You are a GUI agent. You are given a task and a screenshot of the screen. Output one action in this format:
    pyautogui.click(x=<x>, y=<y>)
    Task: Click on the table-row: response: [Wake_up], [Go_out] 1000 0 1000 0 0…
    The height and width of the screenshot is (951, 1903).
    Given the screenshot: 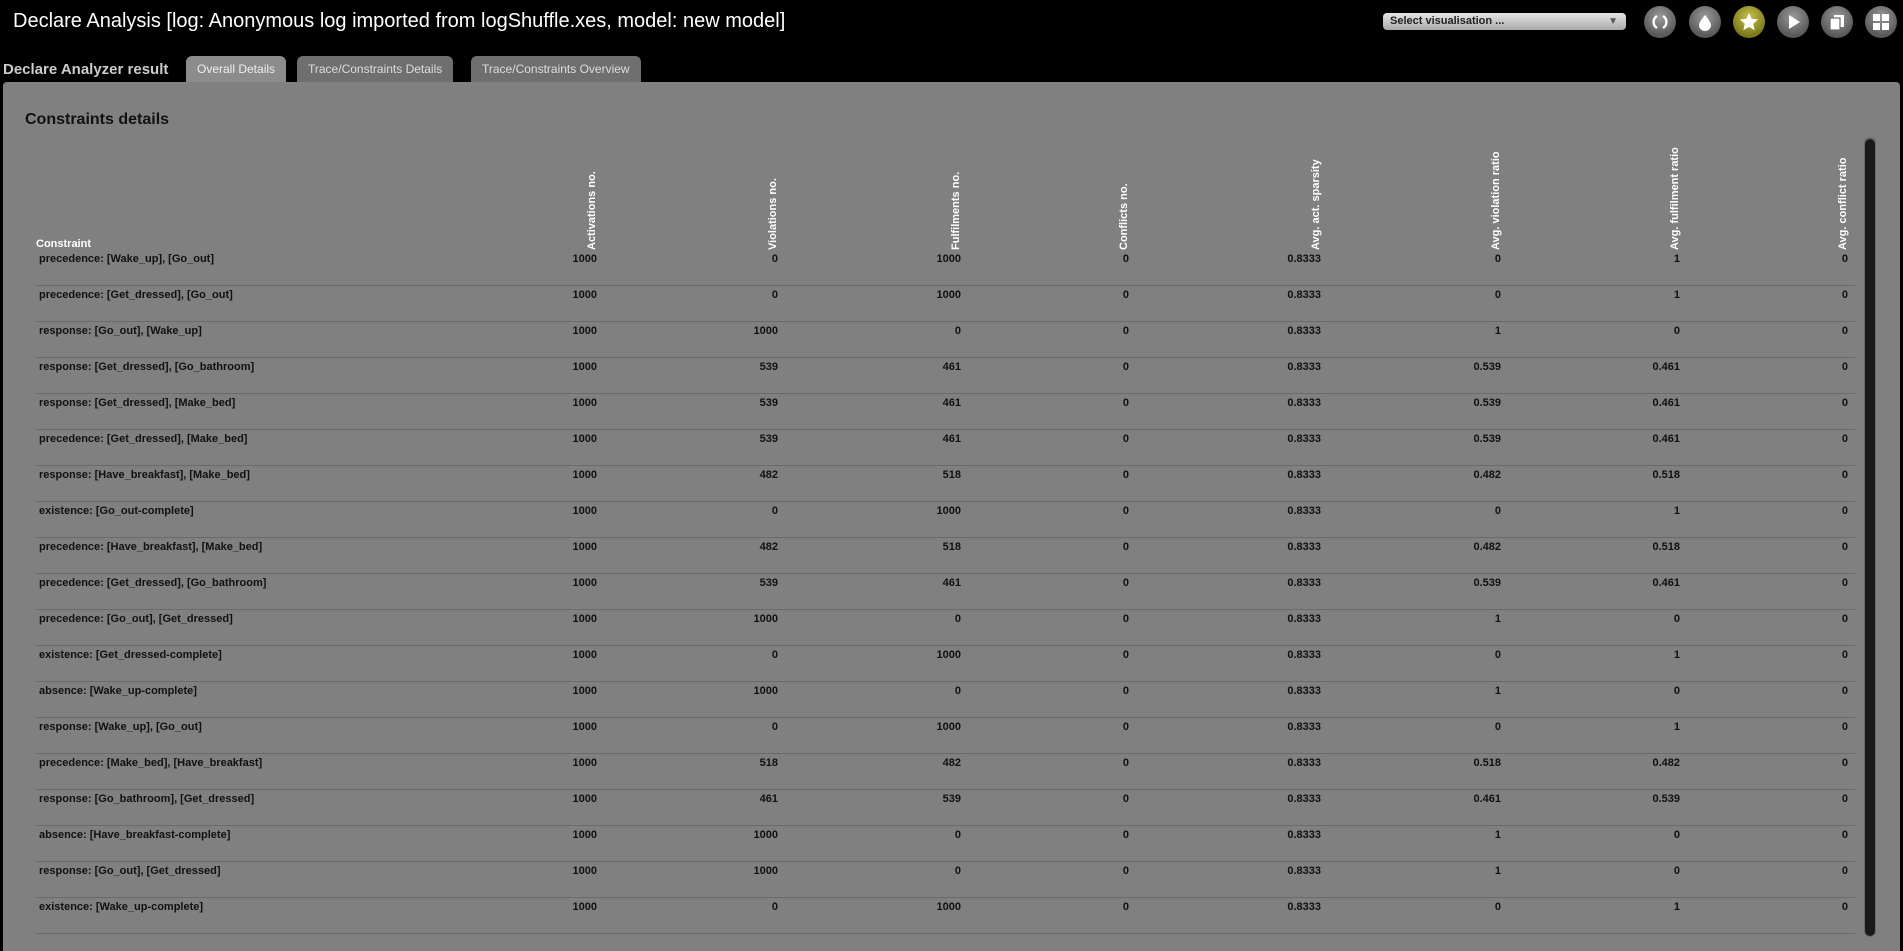 What is the action you would take?
    pyautogui.click(x=945, y=736)
    